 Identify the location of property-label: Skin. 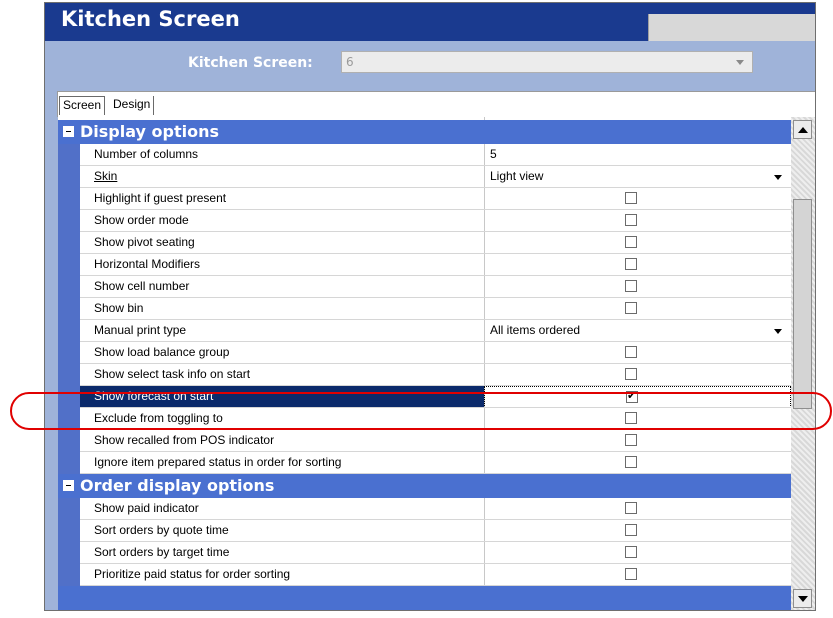
(106, 176).